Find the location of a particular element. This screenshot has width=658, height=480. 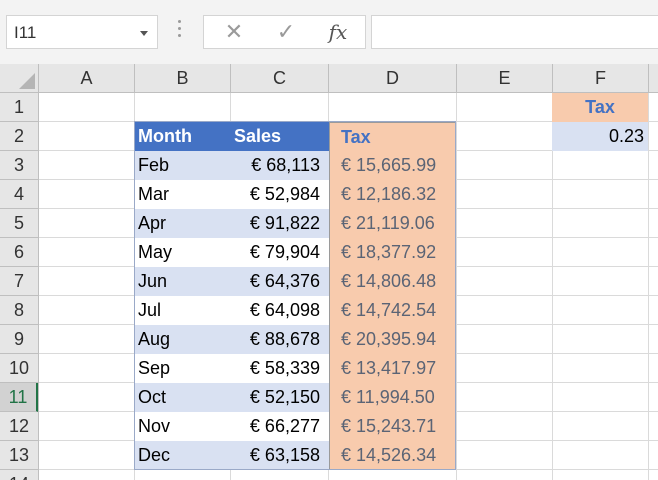

sales-cell: € 91,822 is located at coordinates (279, 223).